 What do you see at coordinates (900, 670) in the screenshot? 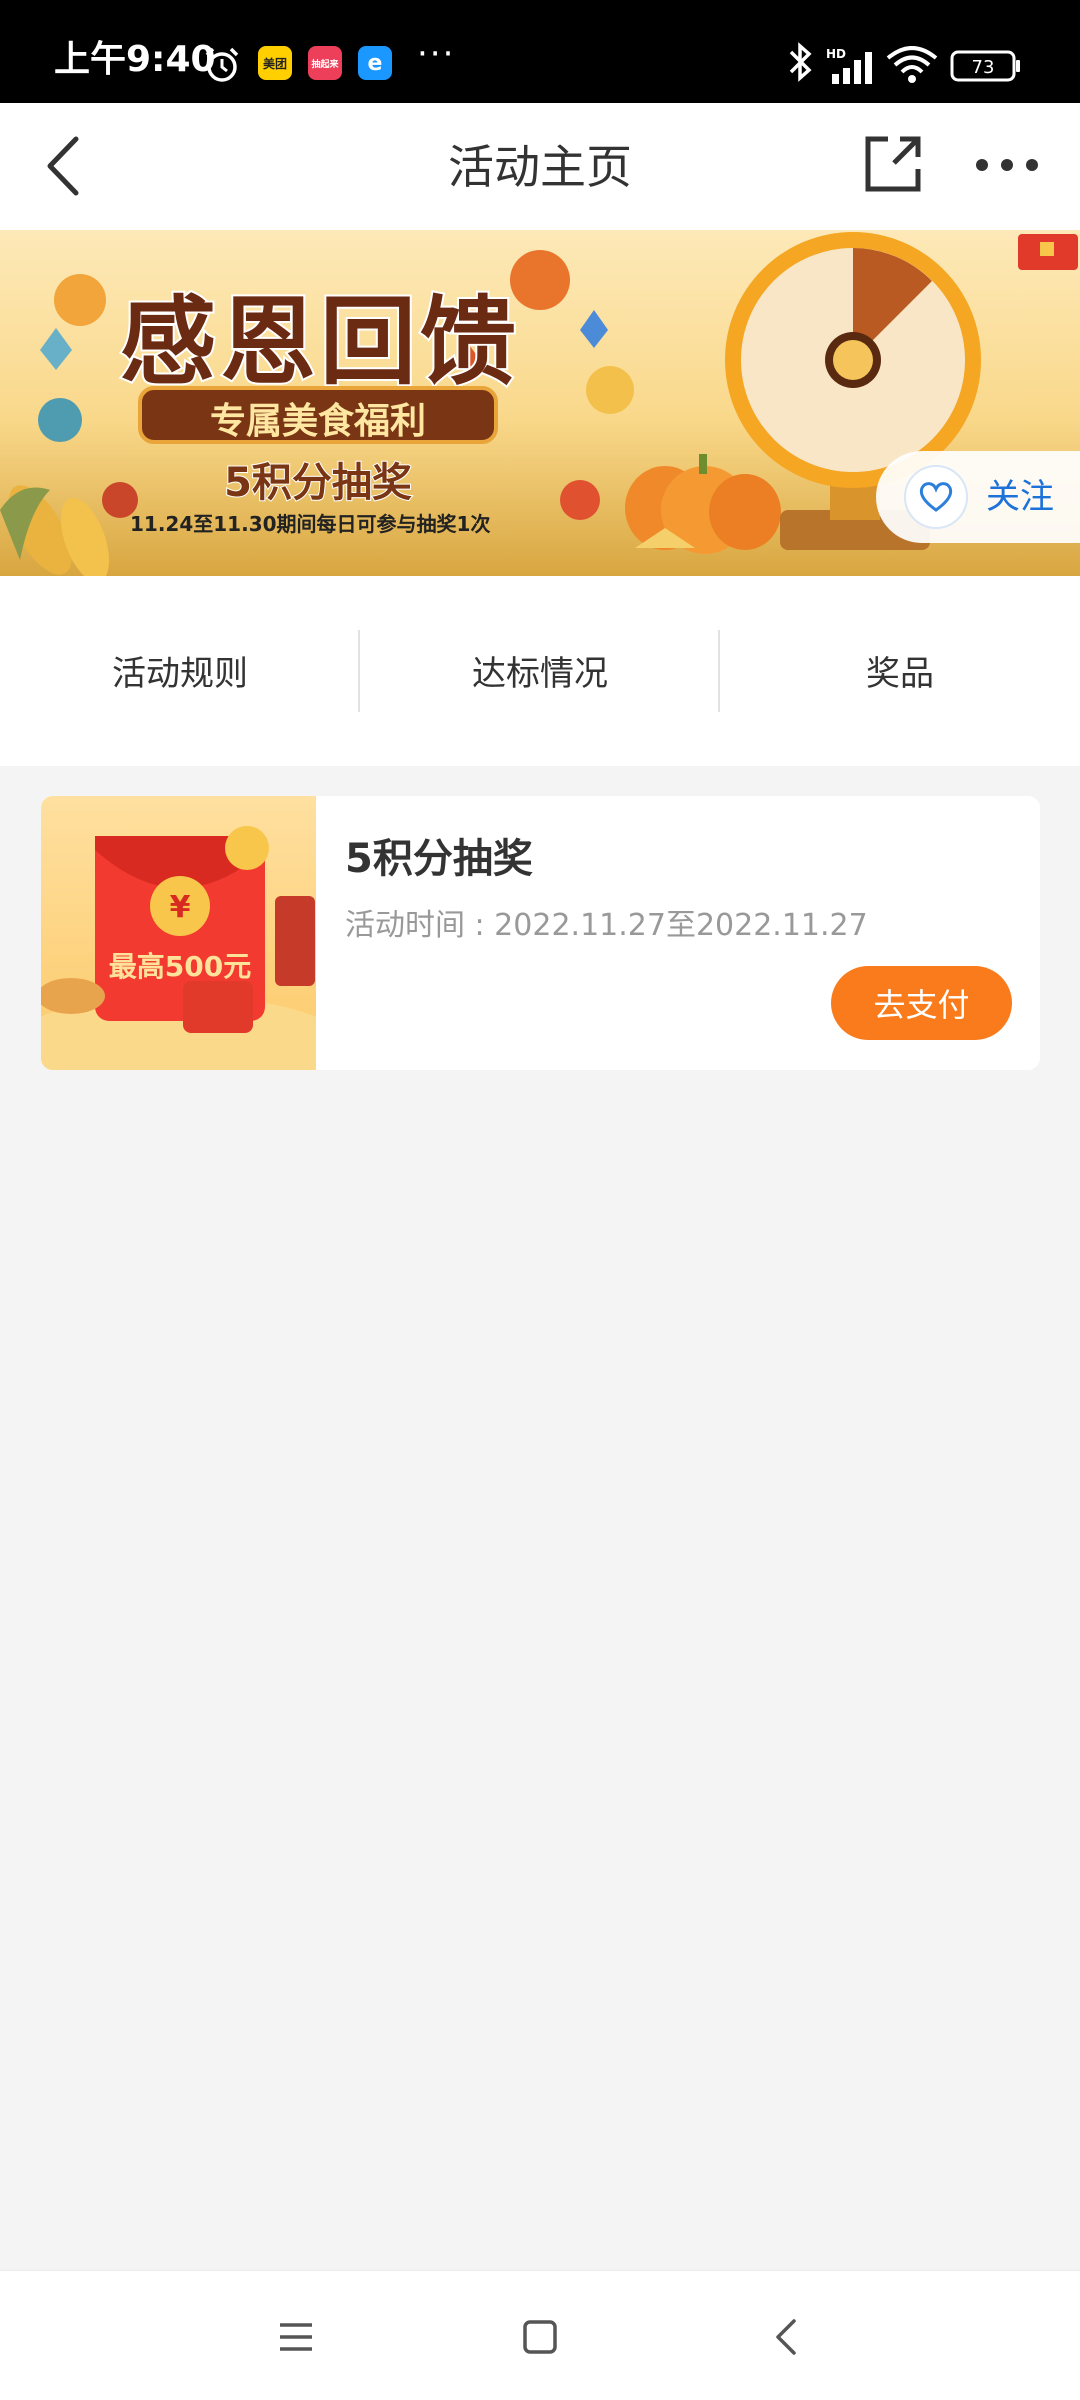
I see `tab-prizes: 奖品` at bounding box center [900, 670].